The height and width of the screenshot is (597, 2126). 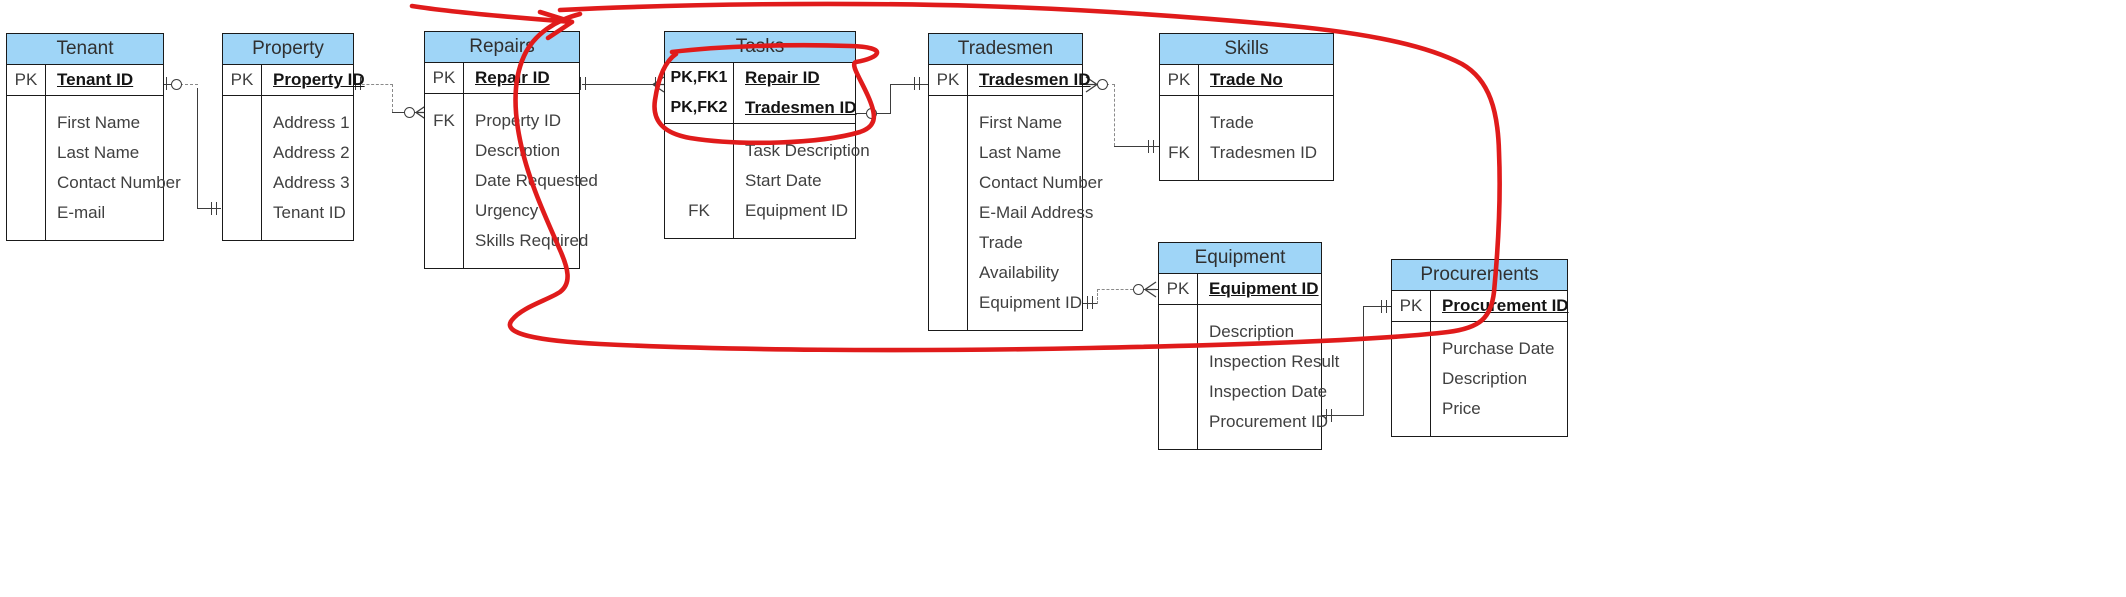 I want to click on attribute-row: Price, so click(x=1479, y=409).